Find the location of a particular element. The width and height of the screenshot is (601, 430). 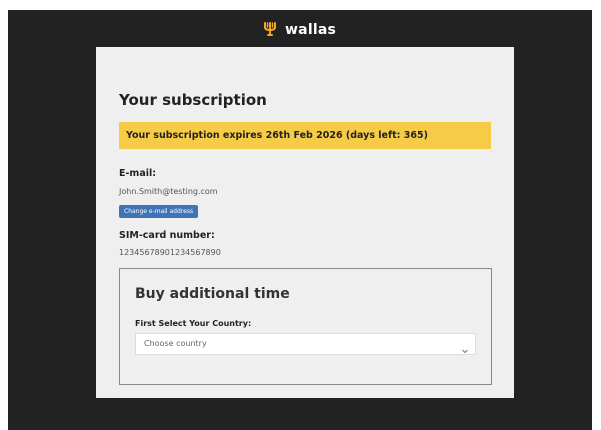

change-email-button: Change e-mail address is located at coordinates (159, 211).